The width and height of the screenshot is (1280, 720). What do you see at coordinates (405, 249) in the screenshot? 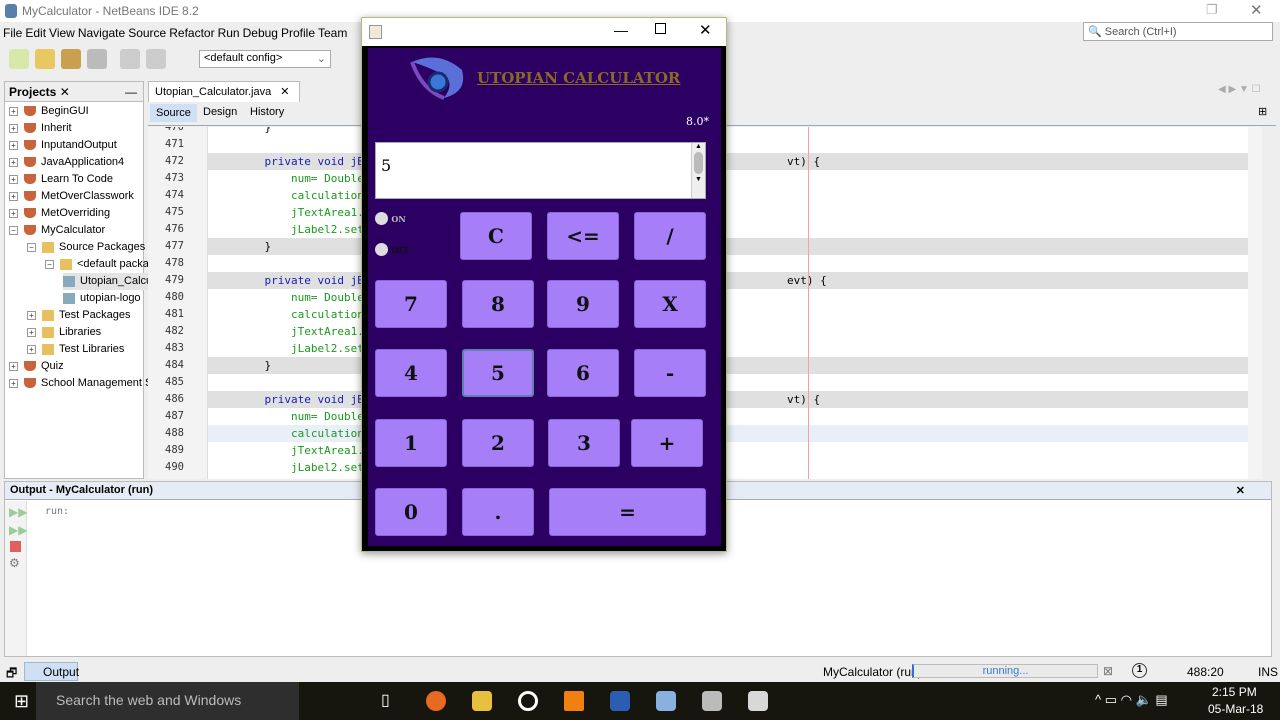
I see `radio-off: OFF` at bounding box center [405, 249].